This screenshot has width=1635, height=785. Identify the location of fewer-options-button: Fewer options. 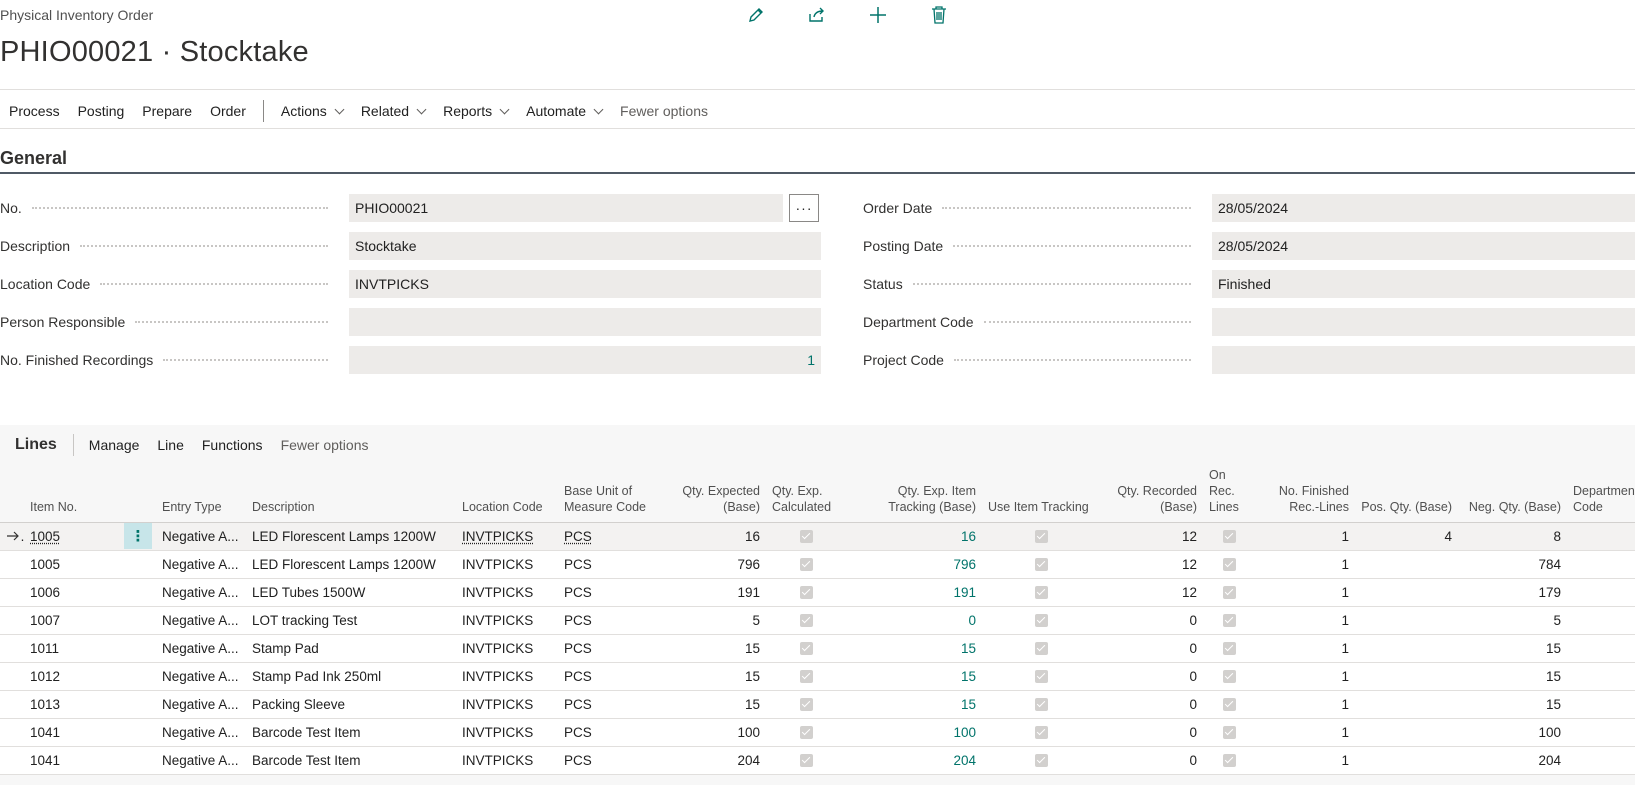
(664, 111).